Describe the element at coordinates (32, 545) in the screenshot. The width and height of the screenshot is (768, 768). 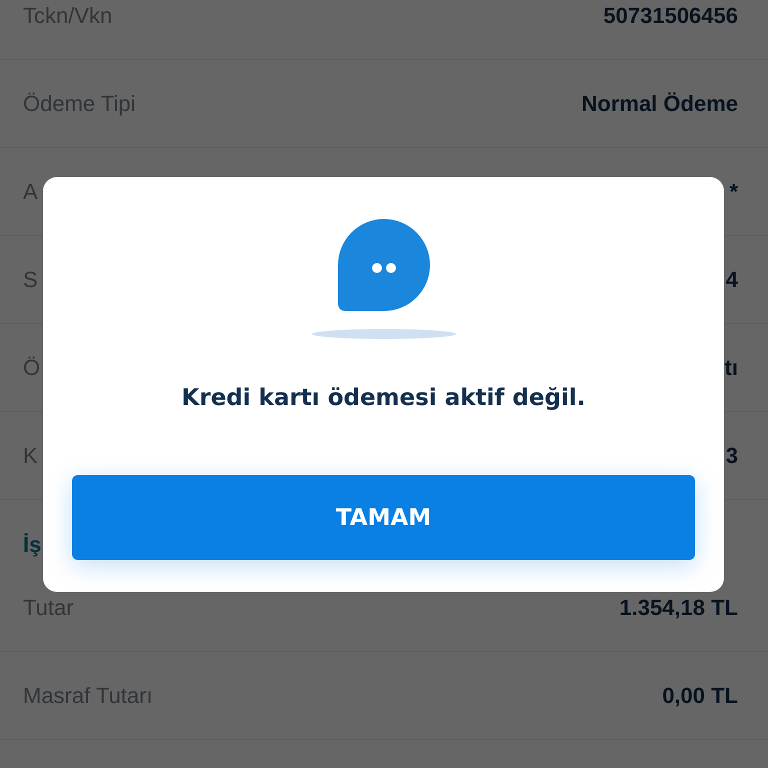
I see `section-title: İş` at that location.